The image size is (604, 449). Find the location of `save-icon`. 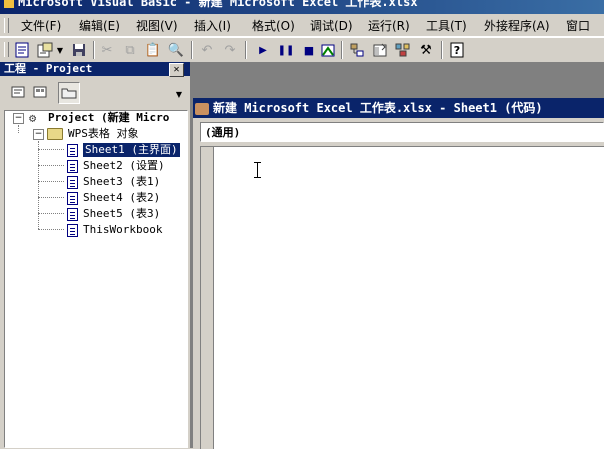

save-icon is located at coordinates (79, 50).